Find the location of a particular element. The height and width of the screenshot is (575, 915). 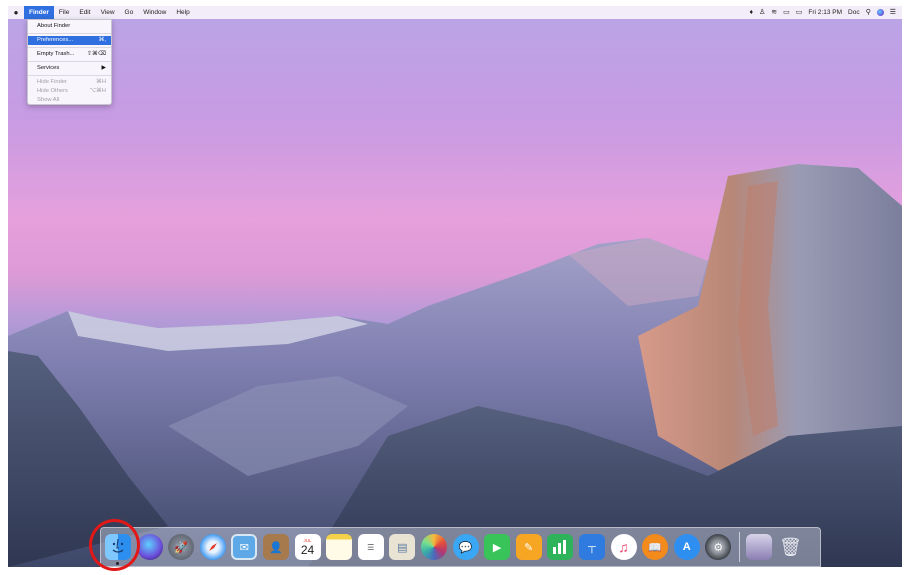

numbers-icon is located at coordinates (560, 547).